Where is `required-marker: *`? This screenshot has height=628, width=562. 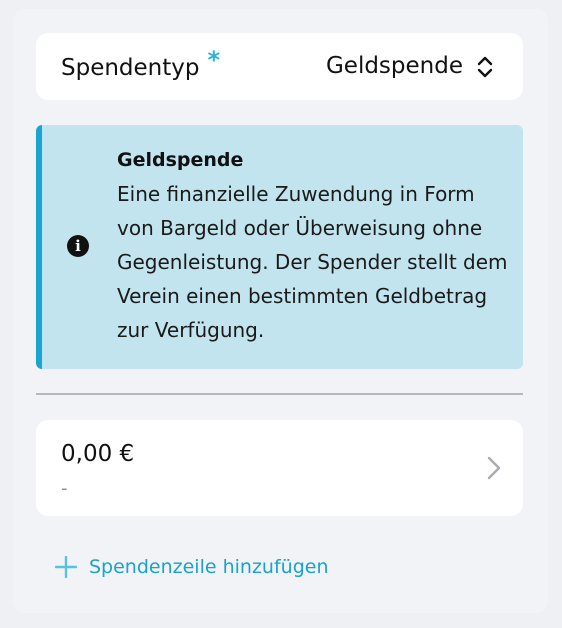
required-marker: * is located at coordinates (214, 60).